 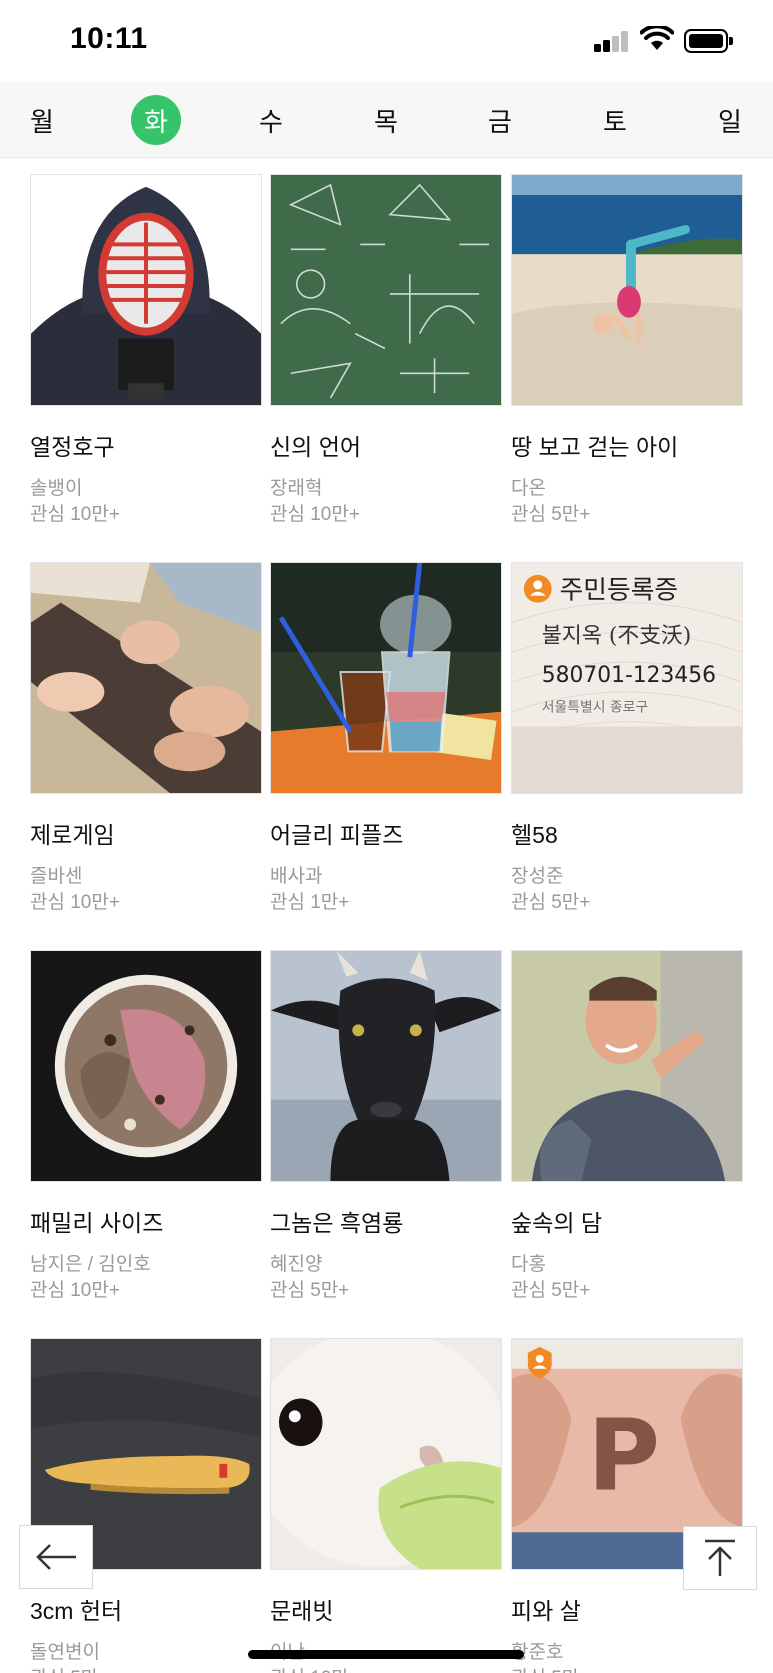 I want to click on drink-cups-image, so click(x=386, y=678).